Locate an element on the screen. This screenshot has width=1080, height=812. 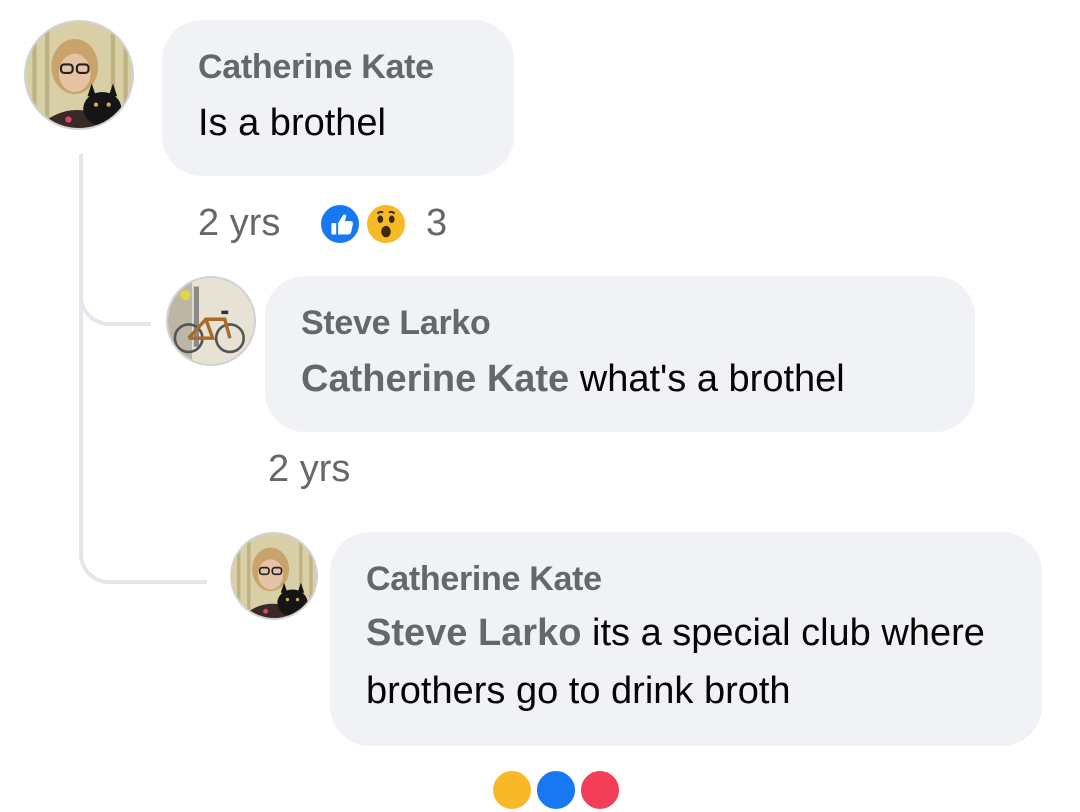
love-icon is located at coordinates (600, 790).